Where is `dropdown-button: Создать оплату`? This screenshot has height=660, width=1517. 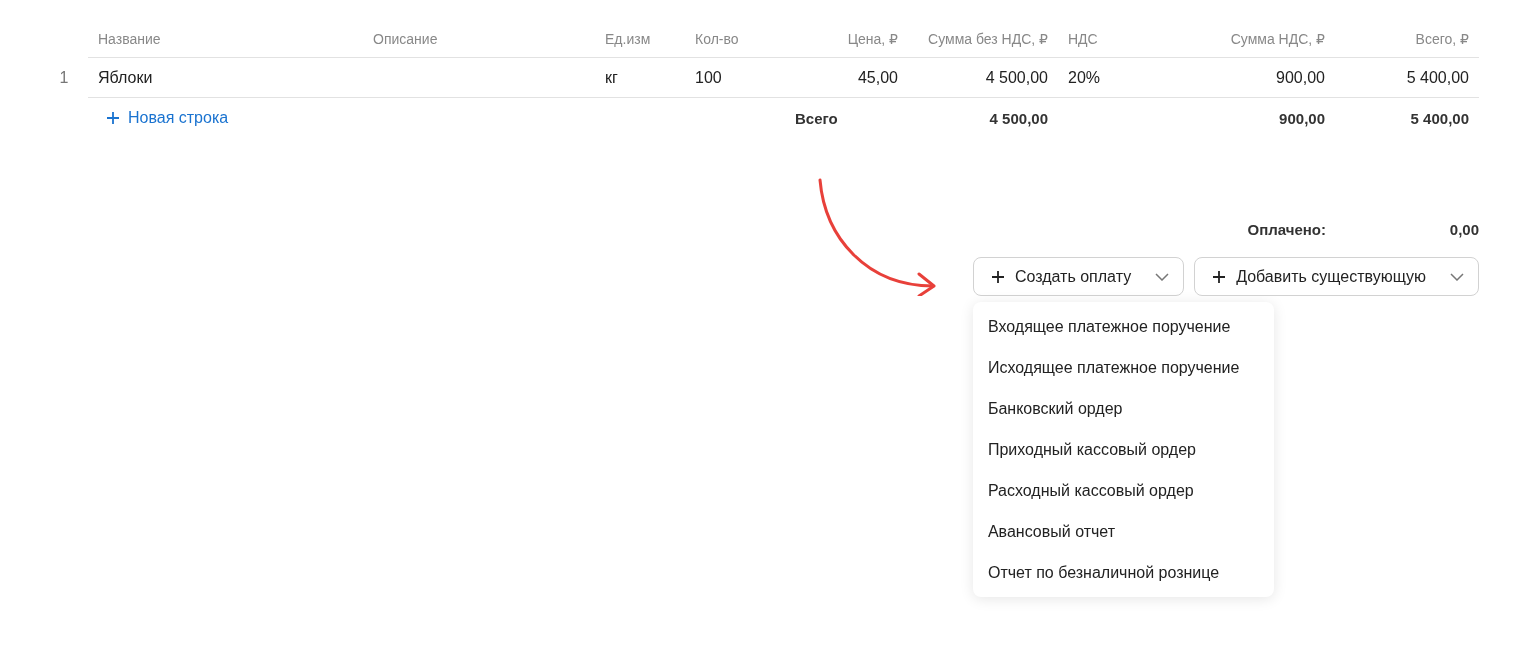
dropdown-button: Создать оплату is located at coordinates (1078, 276).